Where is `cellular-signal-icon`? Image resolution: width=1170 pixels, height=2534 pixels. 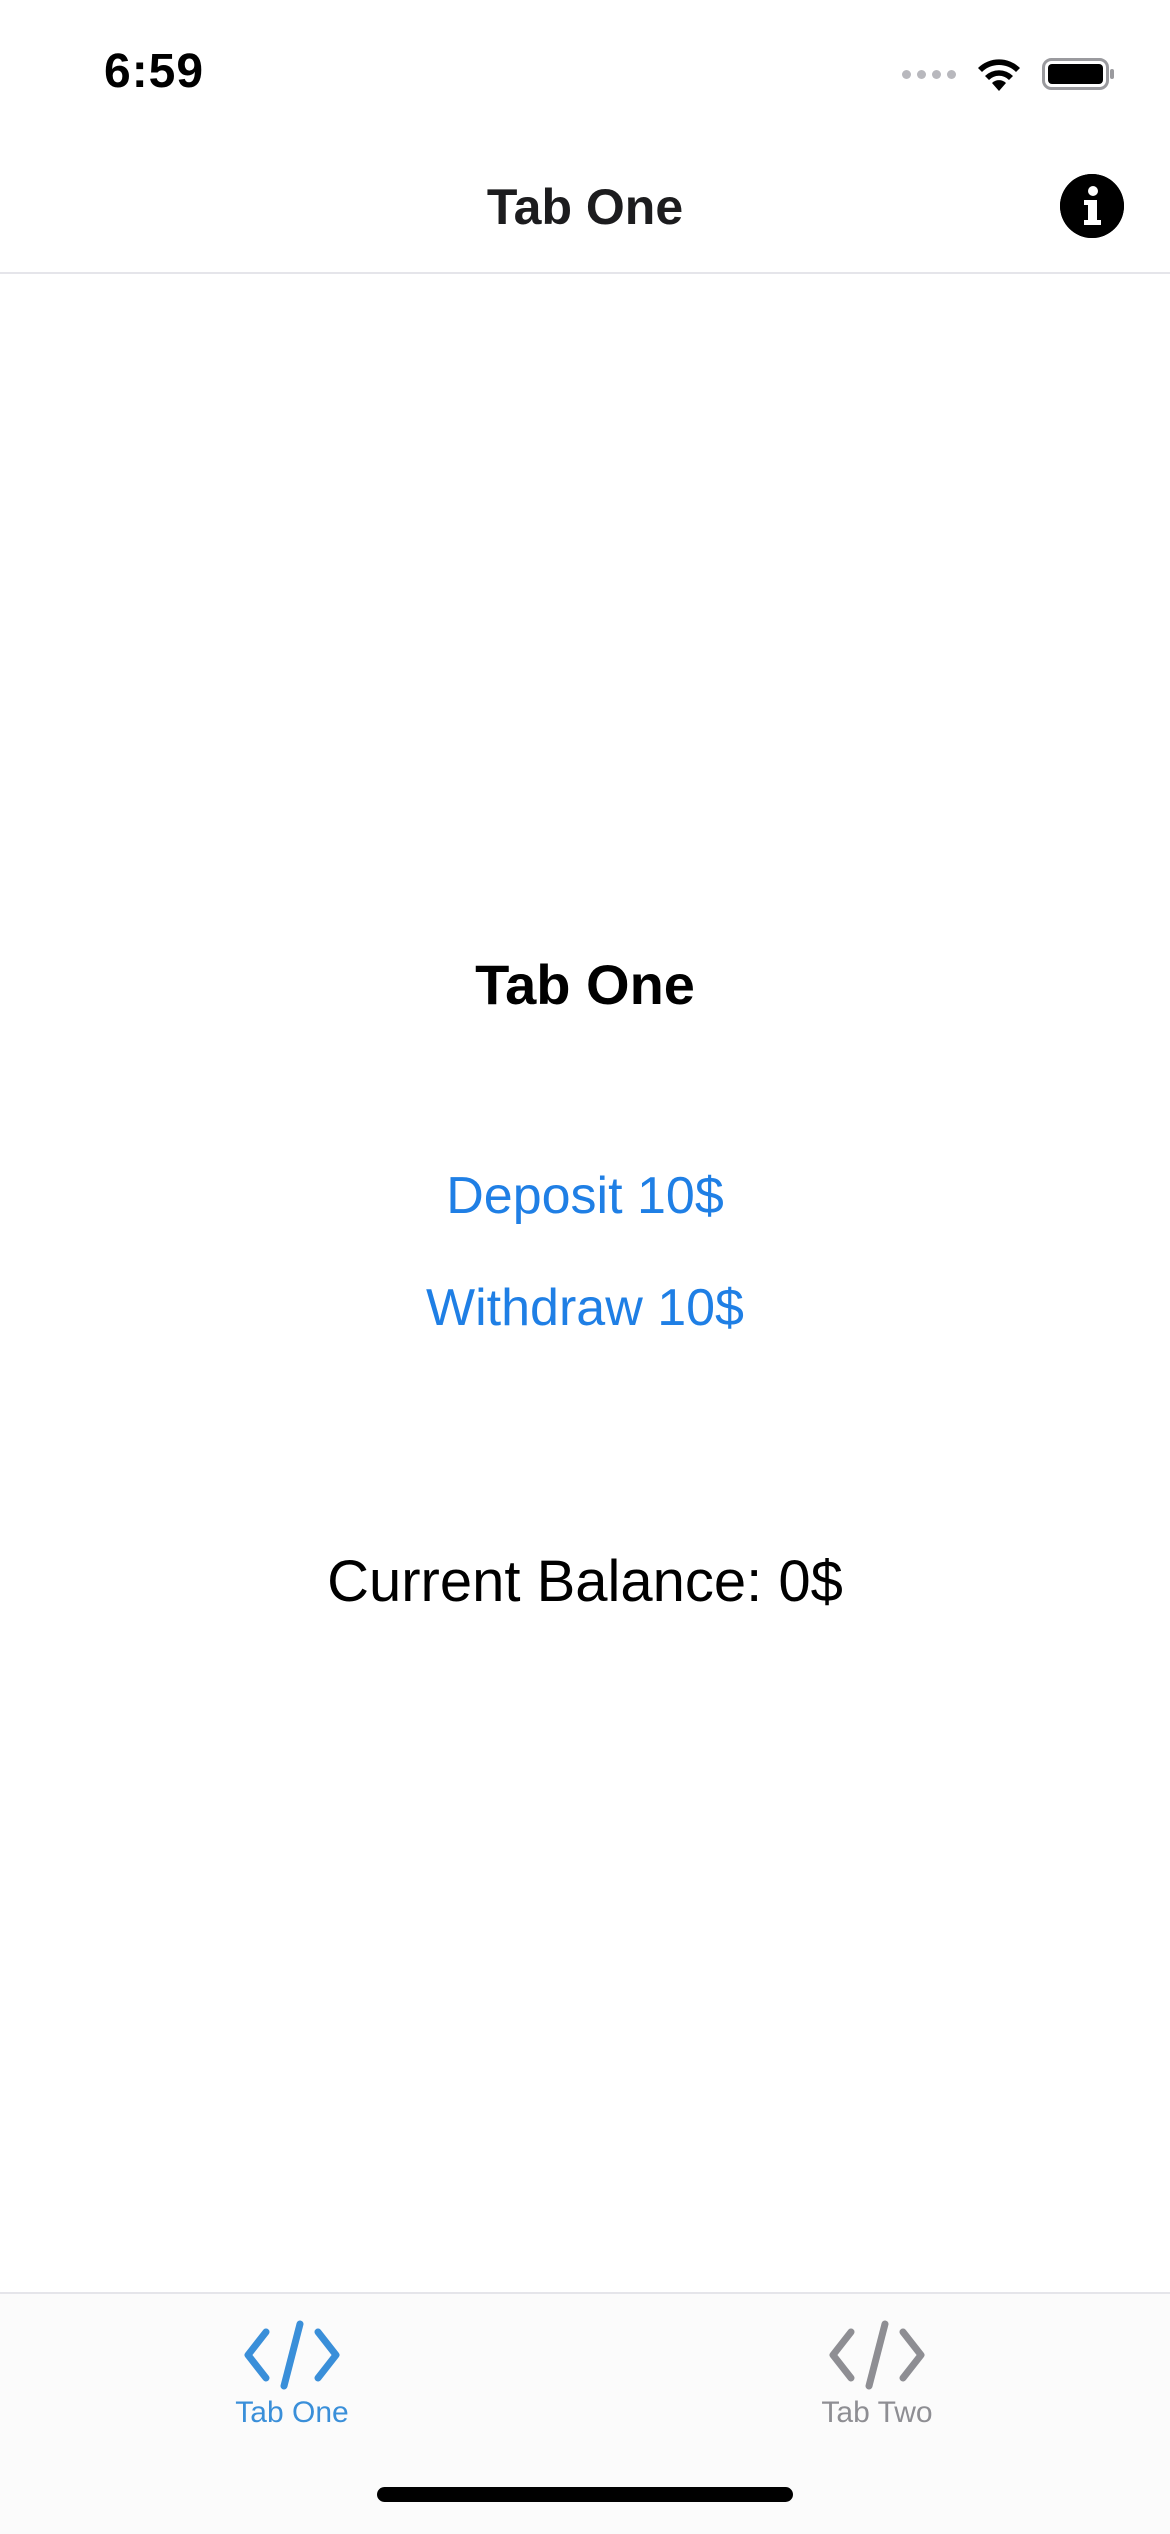
cellular-signal-icon is located at coordinates (929, 74).